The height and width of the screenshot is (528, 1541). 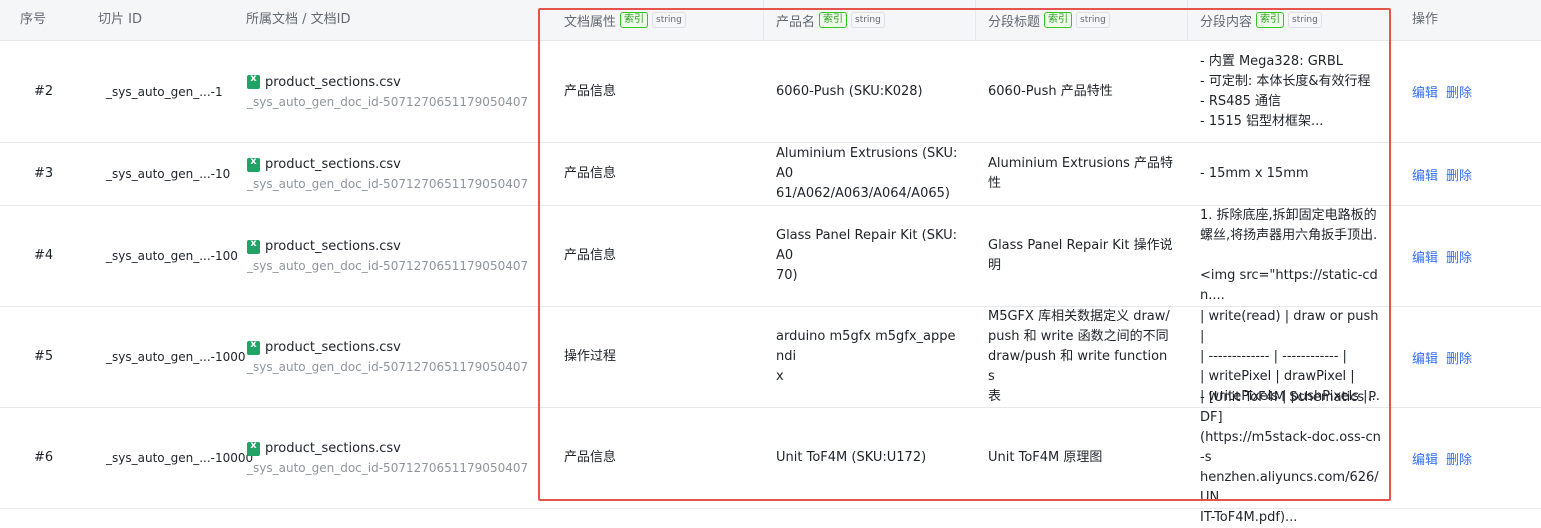 I want to click on row-section-title: Aluminium Extrusions 产品特 性, so click(x=1080, y=174).